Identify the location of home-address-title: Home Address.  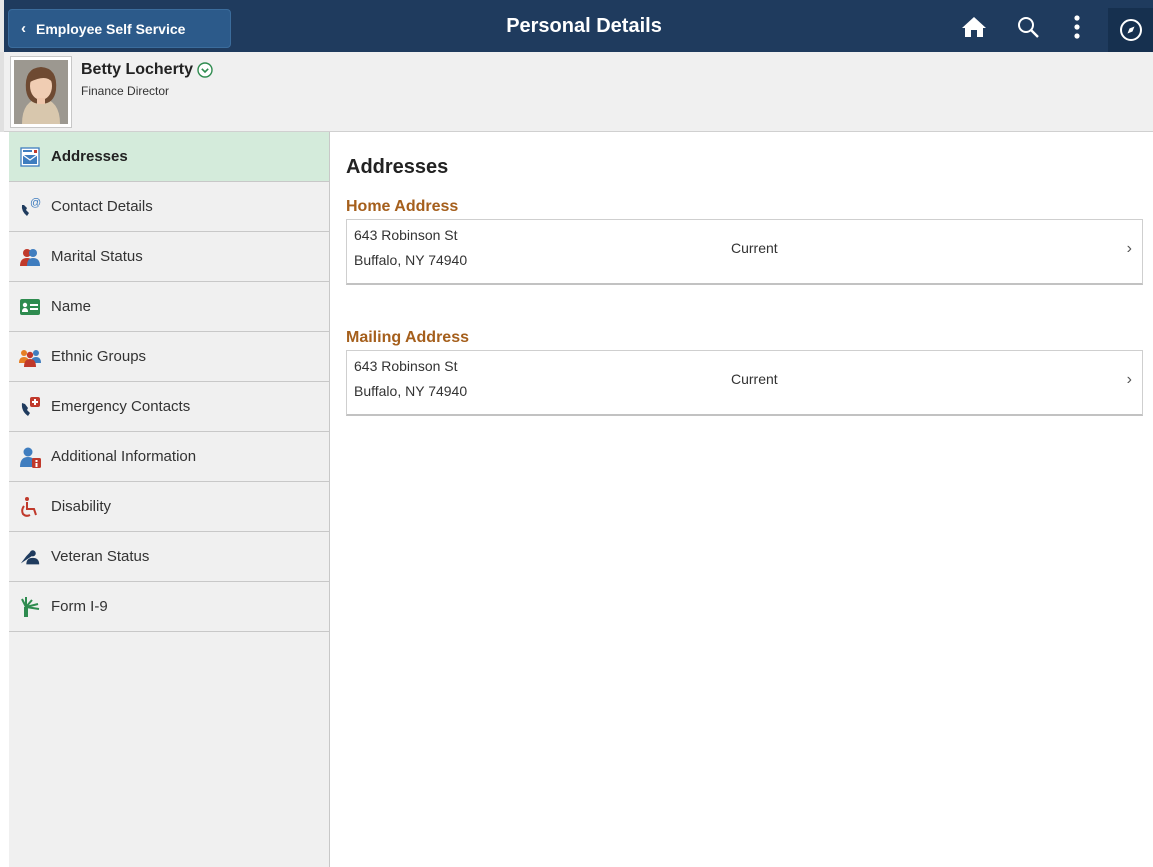
(402, 206).